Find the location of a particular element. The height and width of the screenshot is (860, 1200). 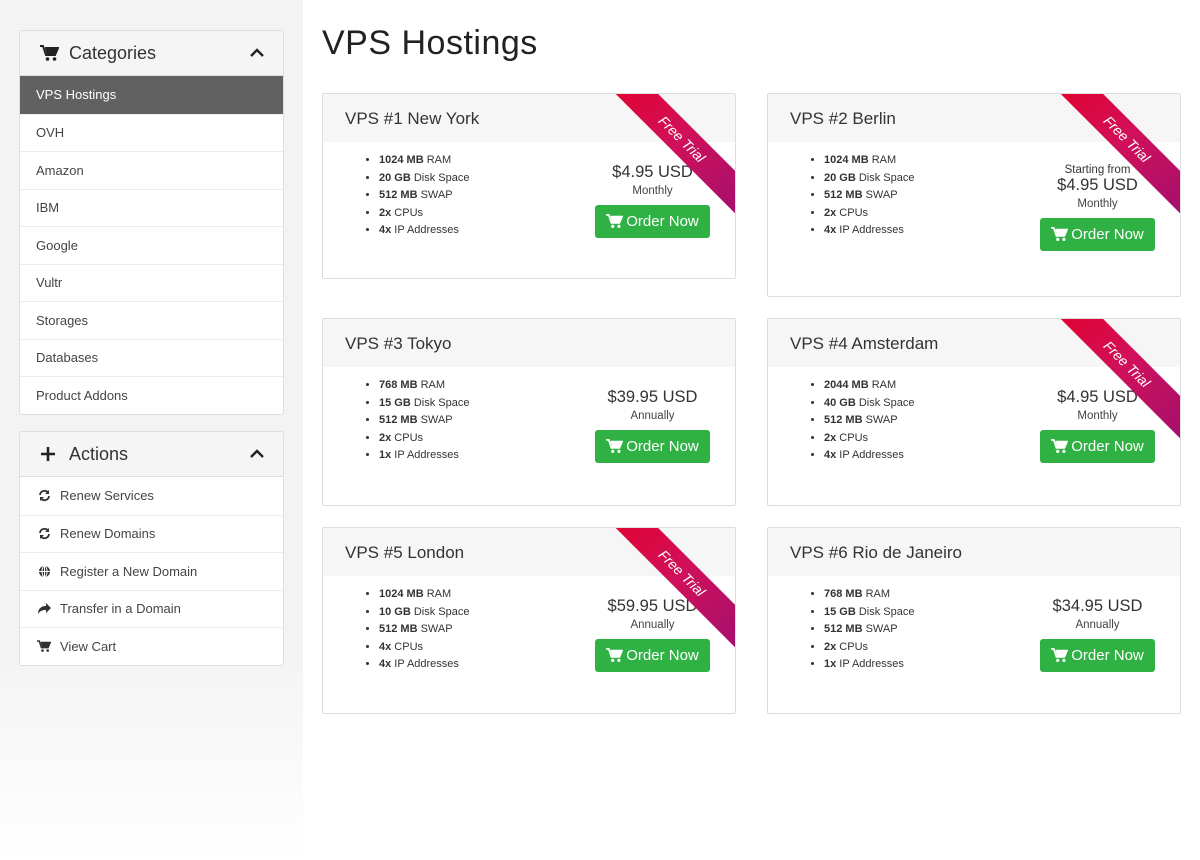

product-name: VPS #5 London is located at coordinates (529, 552).